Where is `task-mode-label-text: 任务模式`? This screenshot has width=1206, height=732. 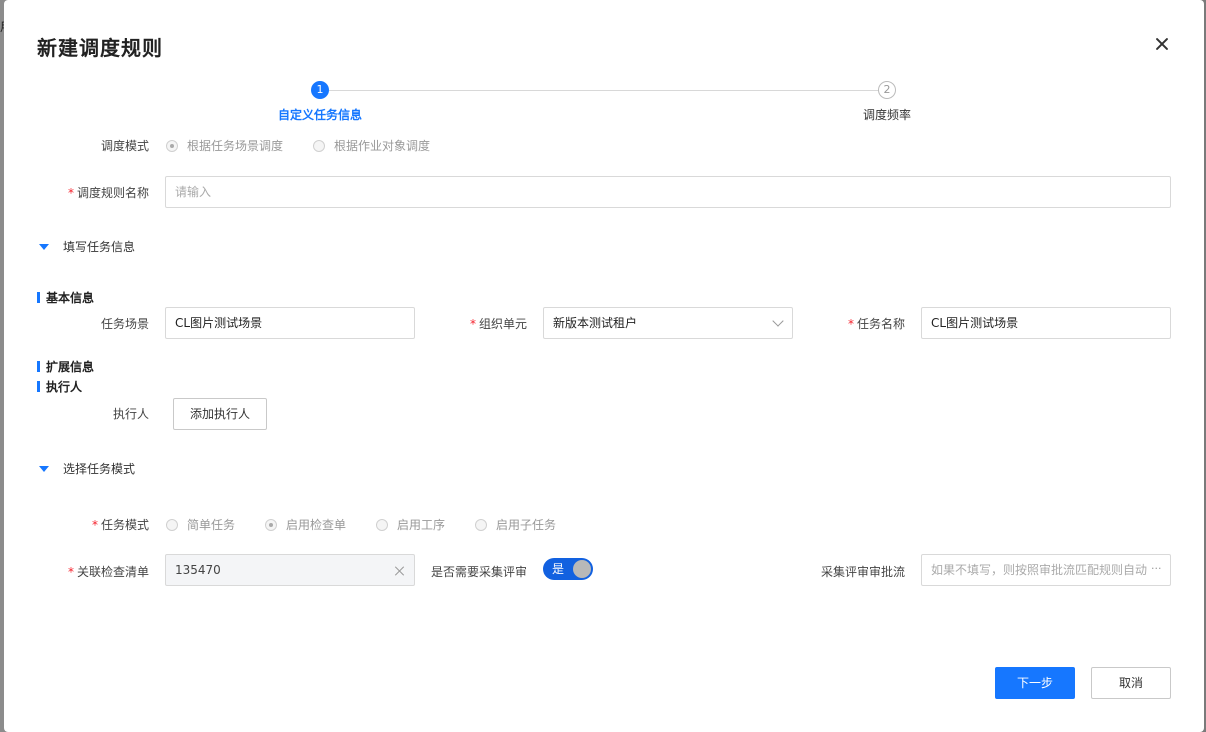
task-mode-label-text: 任务模式 is located at coordinates (124, 525).